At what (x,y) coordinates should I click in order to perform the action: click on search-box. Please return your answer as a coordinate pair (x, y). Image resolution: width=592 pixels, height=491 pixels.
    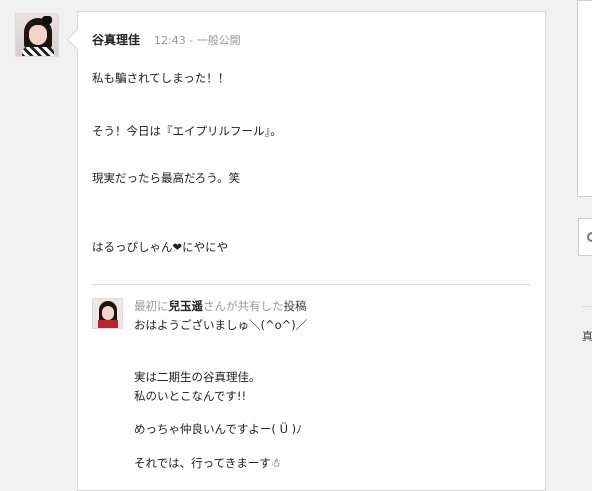
    Looking at the image, I should click on (585, 237).